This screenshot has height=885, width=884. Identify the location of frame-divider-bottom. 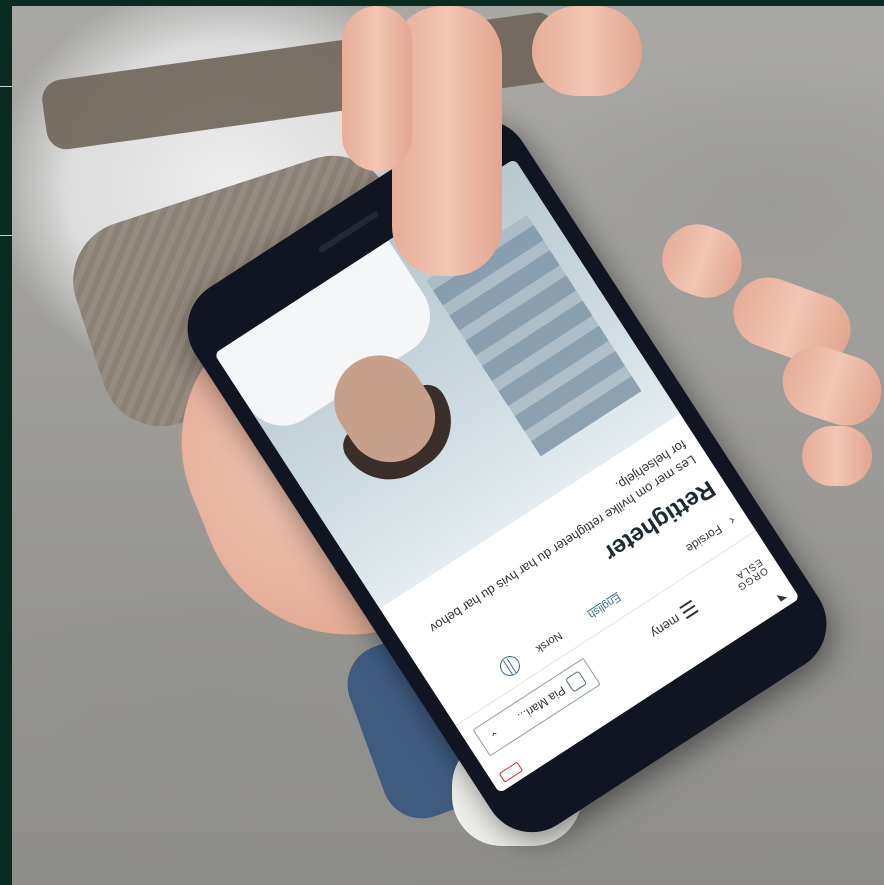
(6, 235).